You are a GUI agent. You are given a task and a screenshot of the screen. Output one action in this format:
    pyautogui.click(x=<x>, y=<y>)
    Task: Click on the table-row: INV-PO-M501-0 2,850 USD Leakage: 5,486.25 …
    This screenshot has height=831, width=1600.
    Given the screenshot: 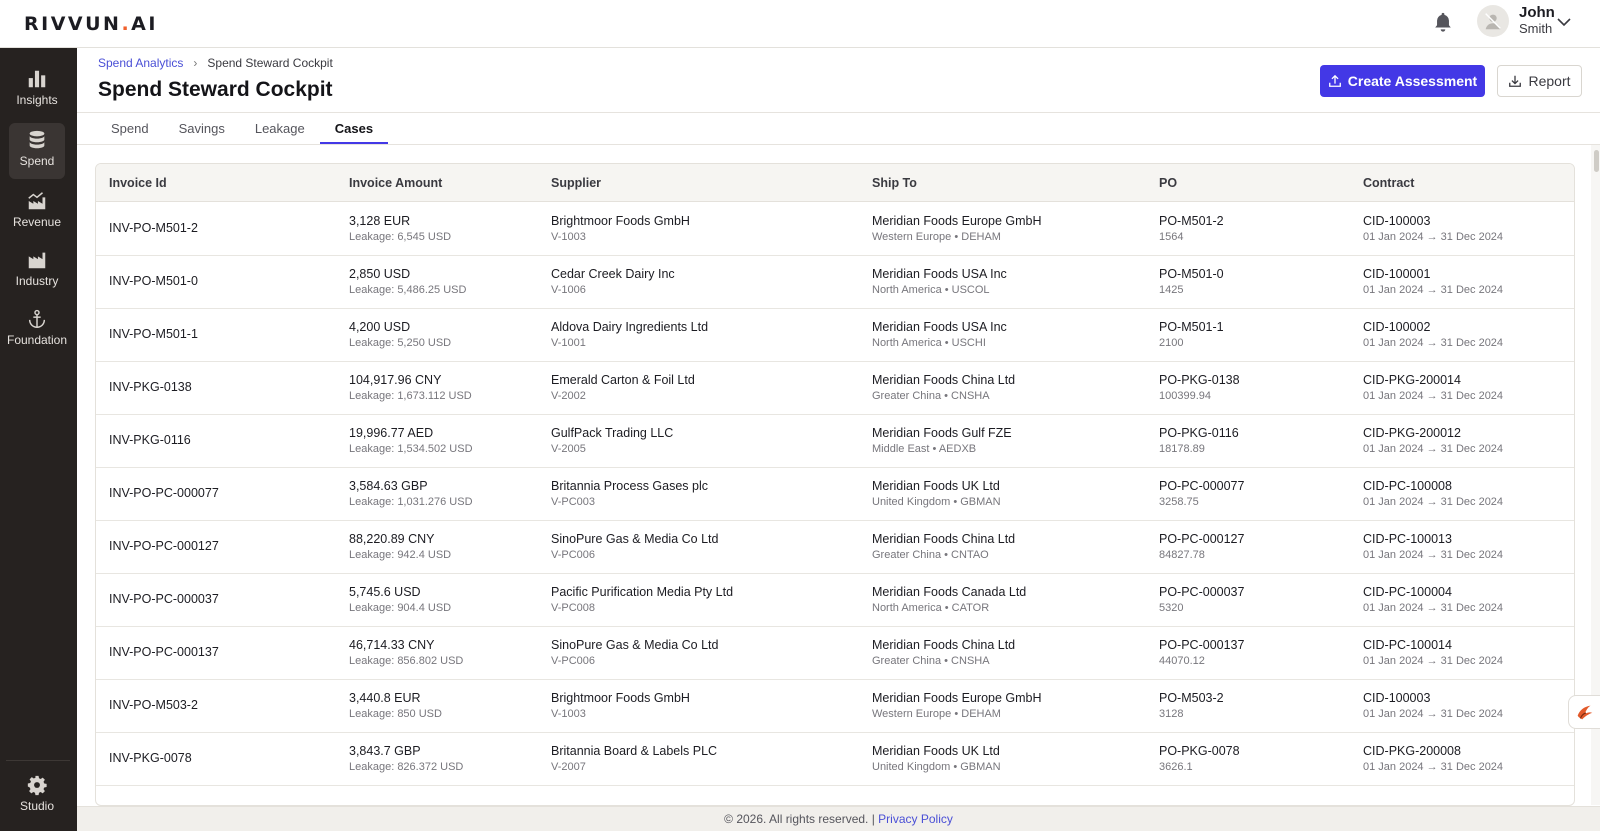 What is the action you would take?
    pyautogui.click(x=835, y=282)
    